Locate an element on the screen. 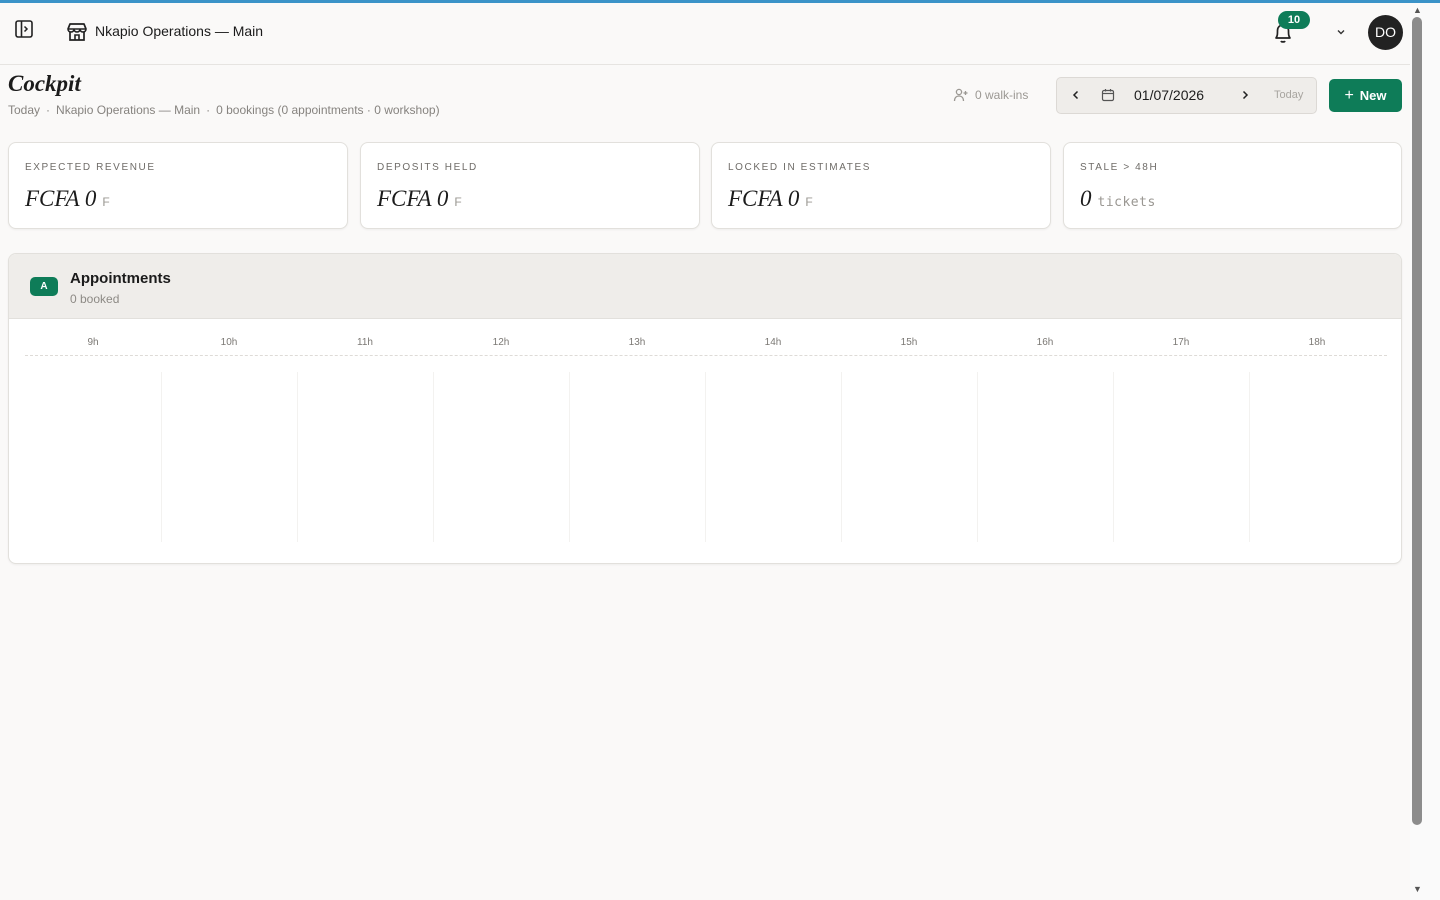  stat-card-stale-tickets: STALE > 48H 0 tickets is located at coordinates (1232, 185).